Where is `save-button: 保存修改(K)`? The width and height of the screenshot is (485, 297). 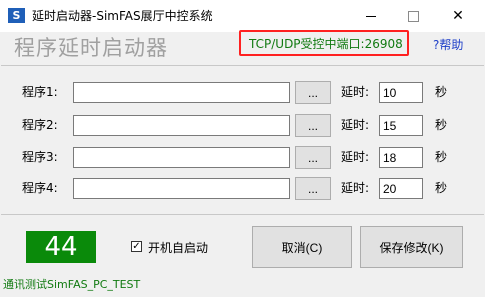 save-button: 保存修改(K) is located at coordinates (411, 247).